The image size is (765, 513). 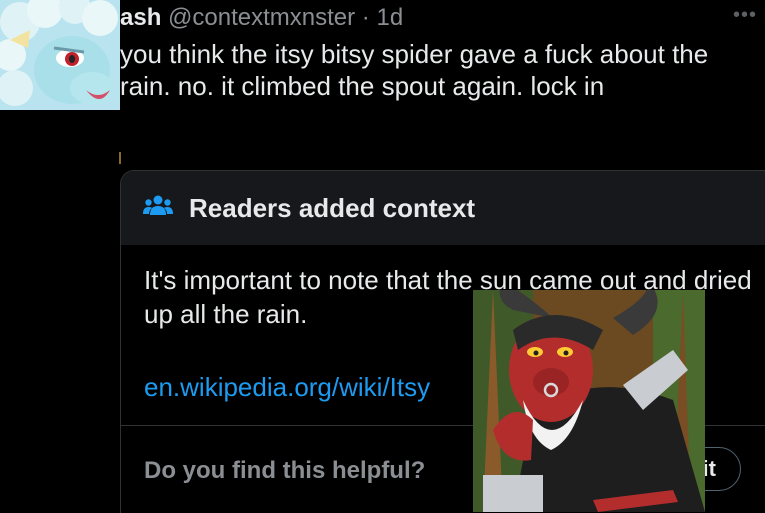 I want to click on user-handle: @contextmxnster, so click(x=261, y=17).